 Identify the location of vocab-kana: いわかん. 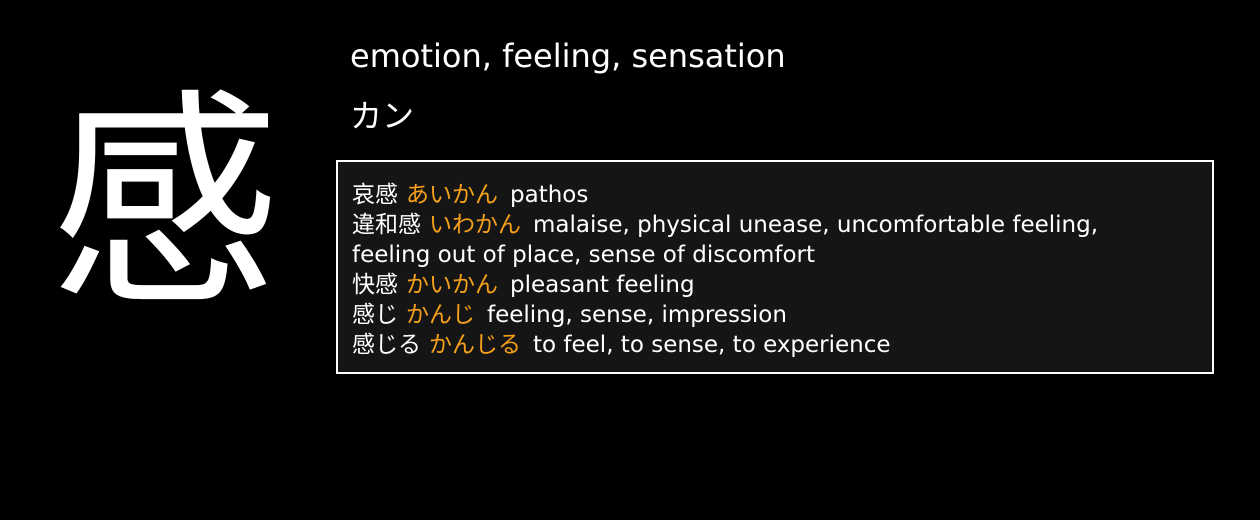
(475, 225).